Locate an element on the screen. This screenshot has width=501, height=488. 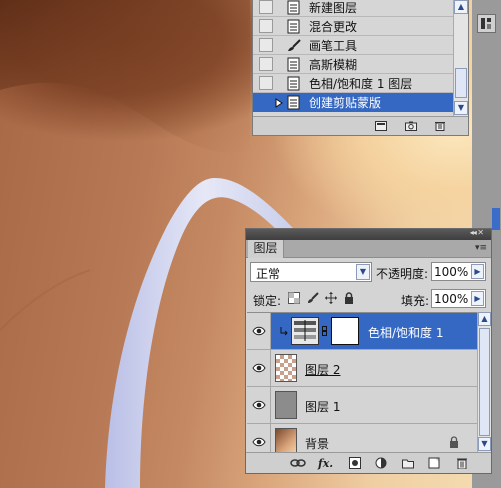
layer-name: 背景 is located at coordinates (317, 443).